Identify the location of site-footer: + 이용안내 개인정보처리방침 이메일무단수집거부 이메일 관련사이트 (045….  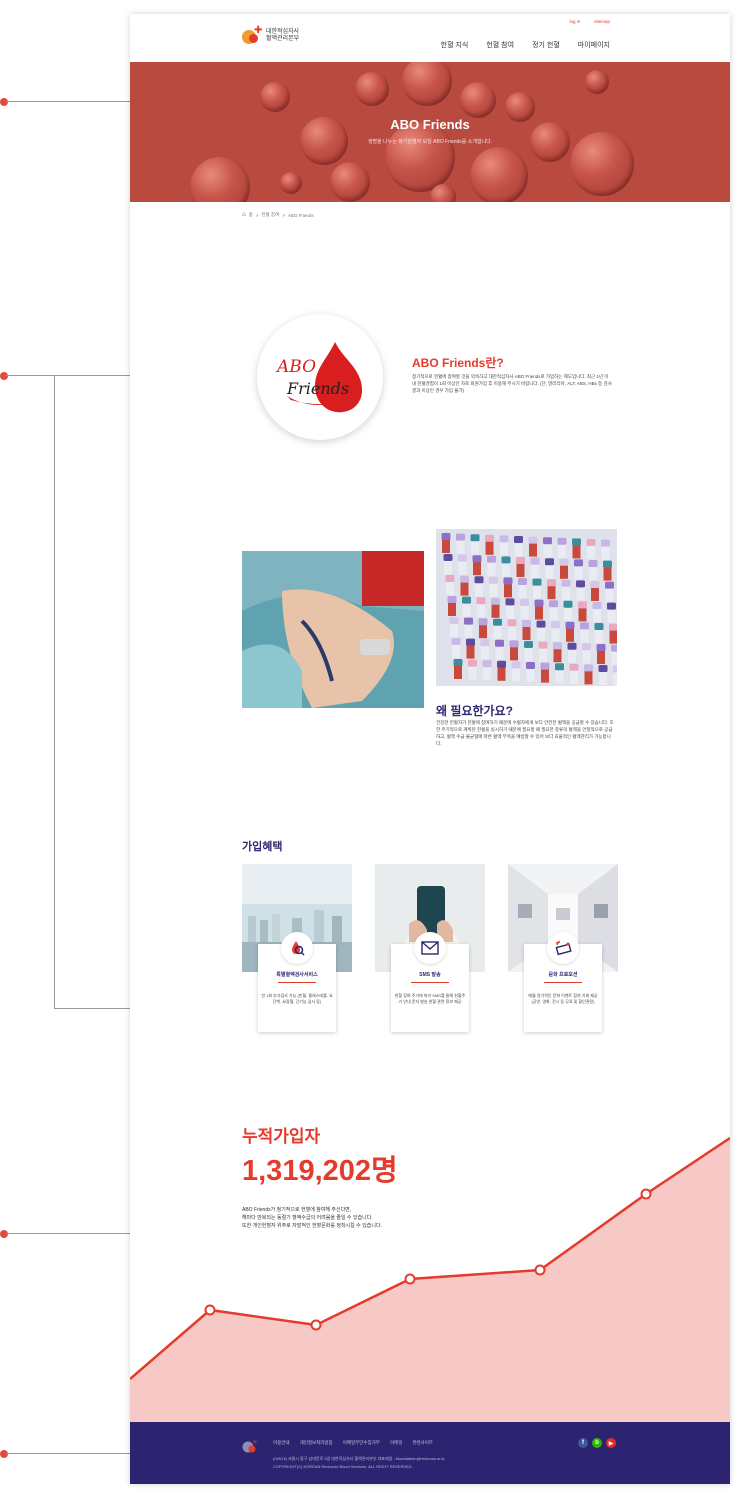
(430, 1453).